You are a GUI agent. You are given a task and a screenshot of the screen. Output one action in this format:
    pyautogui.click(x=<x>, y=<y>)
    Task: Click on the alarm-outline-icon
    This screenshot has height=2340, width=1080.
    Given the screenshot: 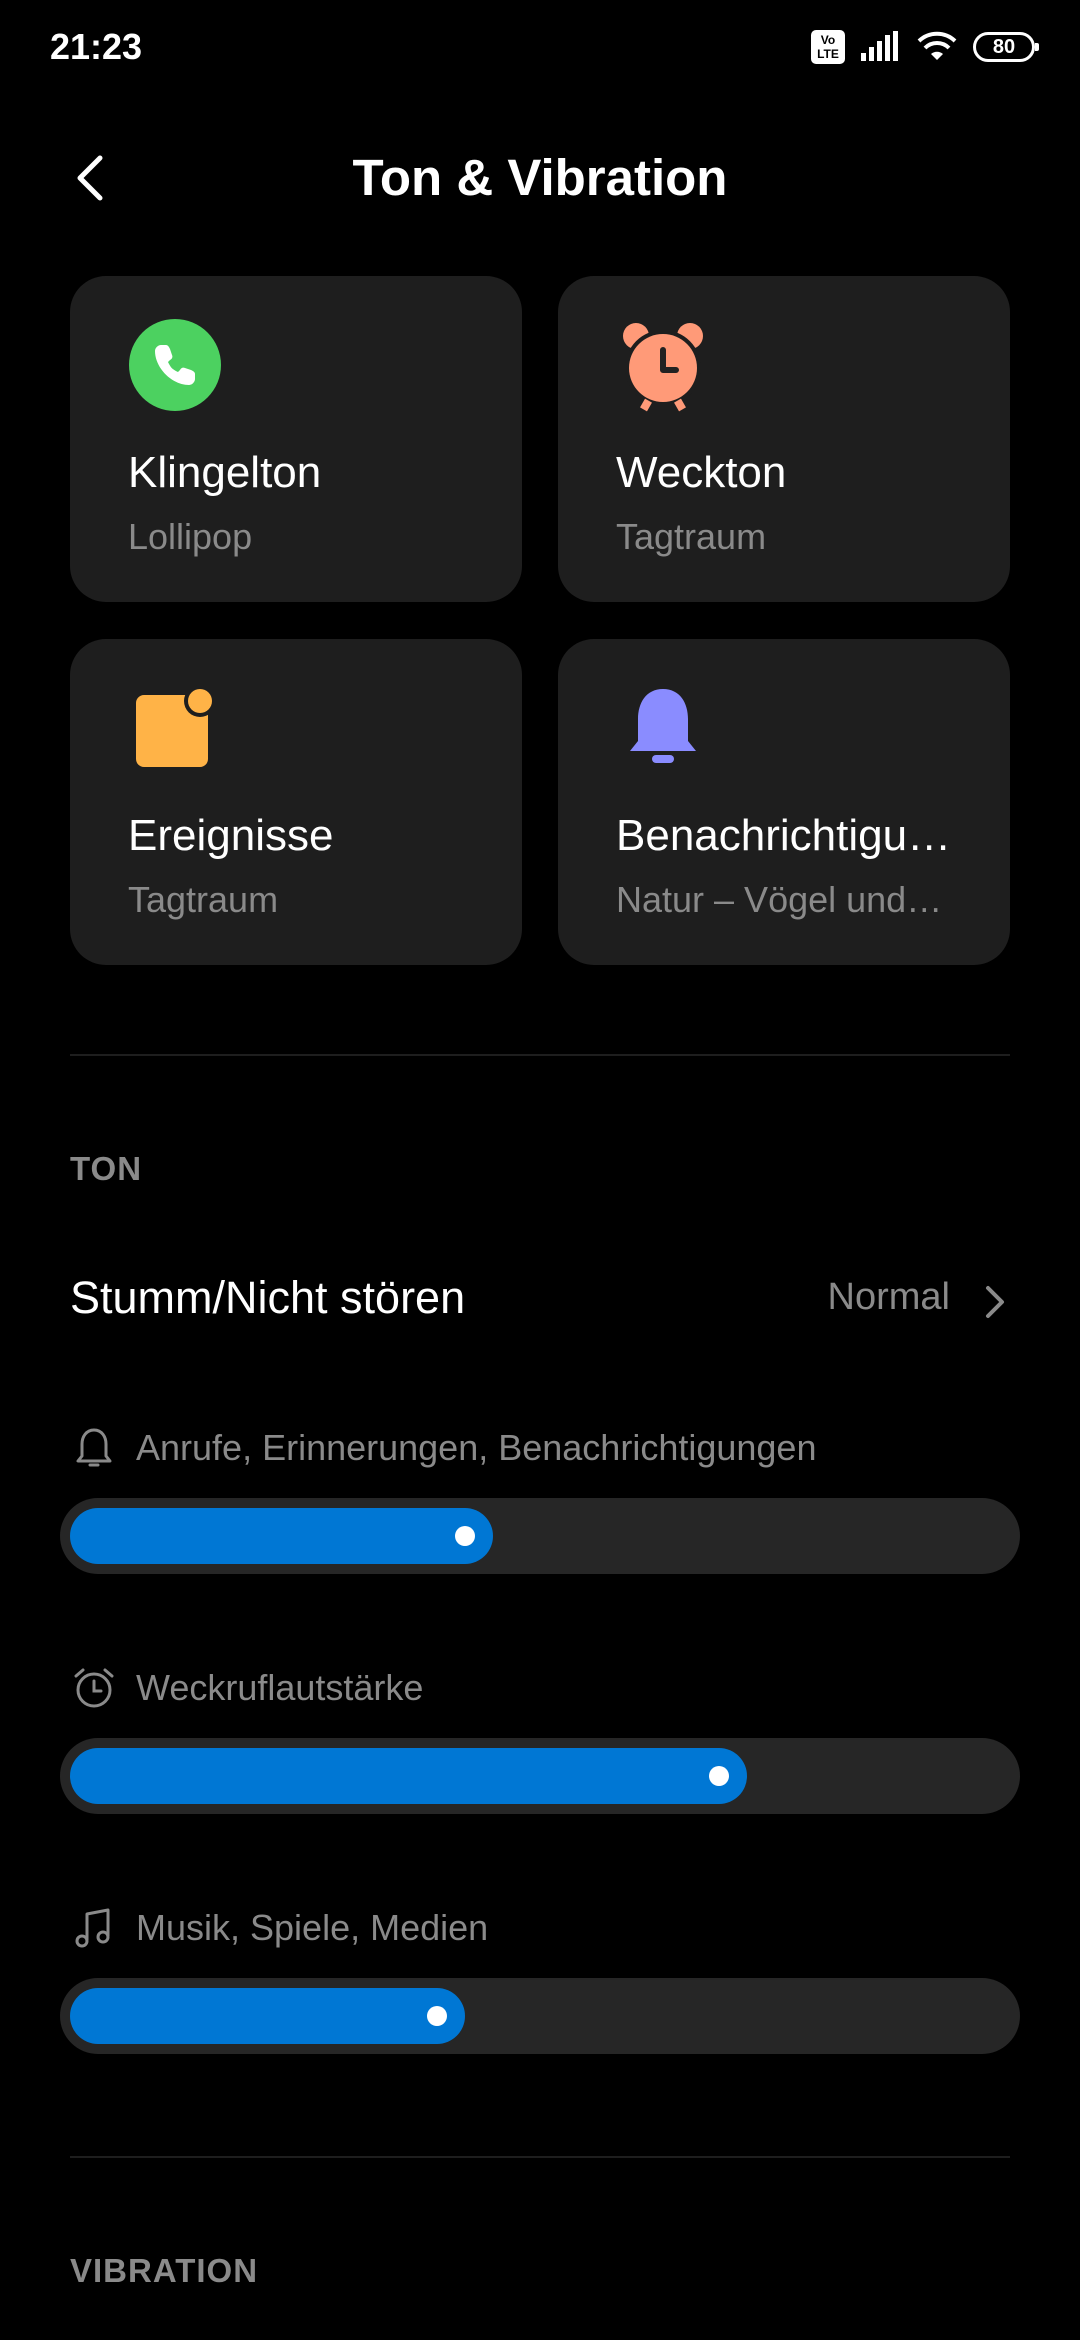 What is the action you would take?
    pyautogui.click(x=94, y=1688)
    